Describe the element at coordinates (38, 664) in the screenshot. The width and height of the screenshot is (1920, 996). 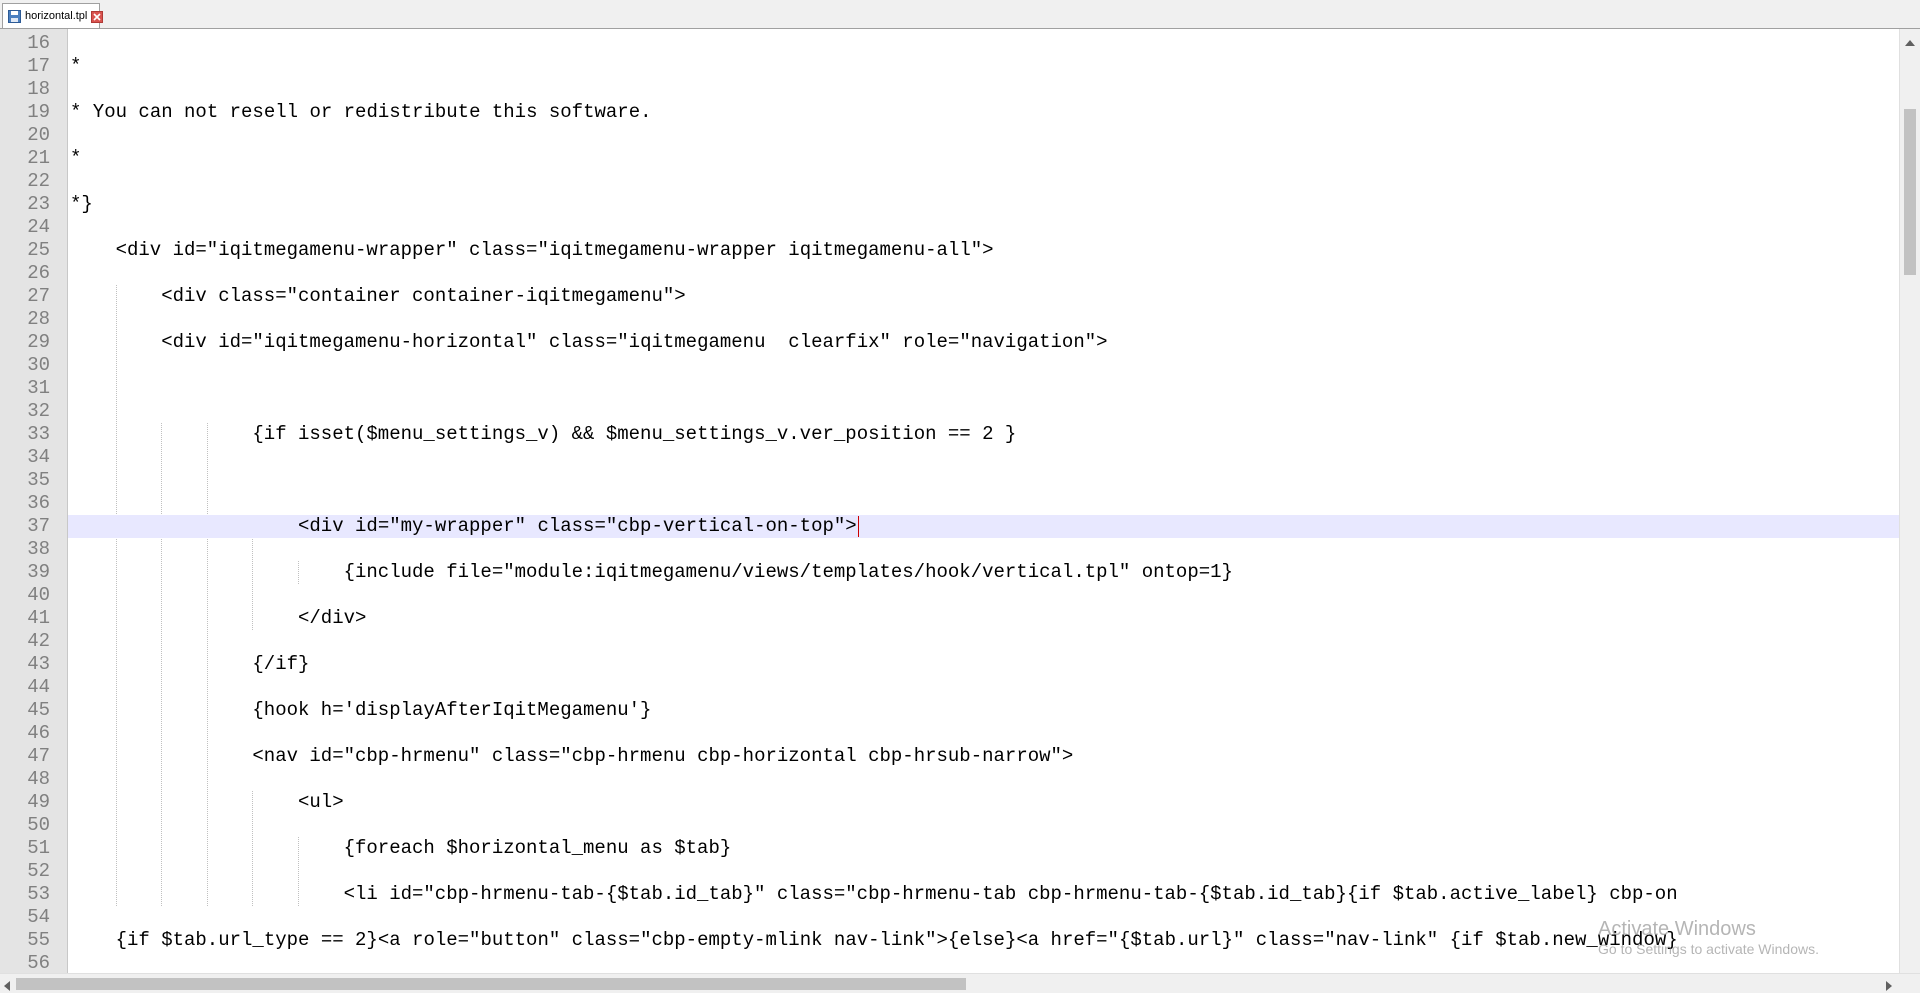
I see `line-number: 43` at that location.